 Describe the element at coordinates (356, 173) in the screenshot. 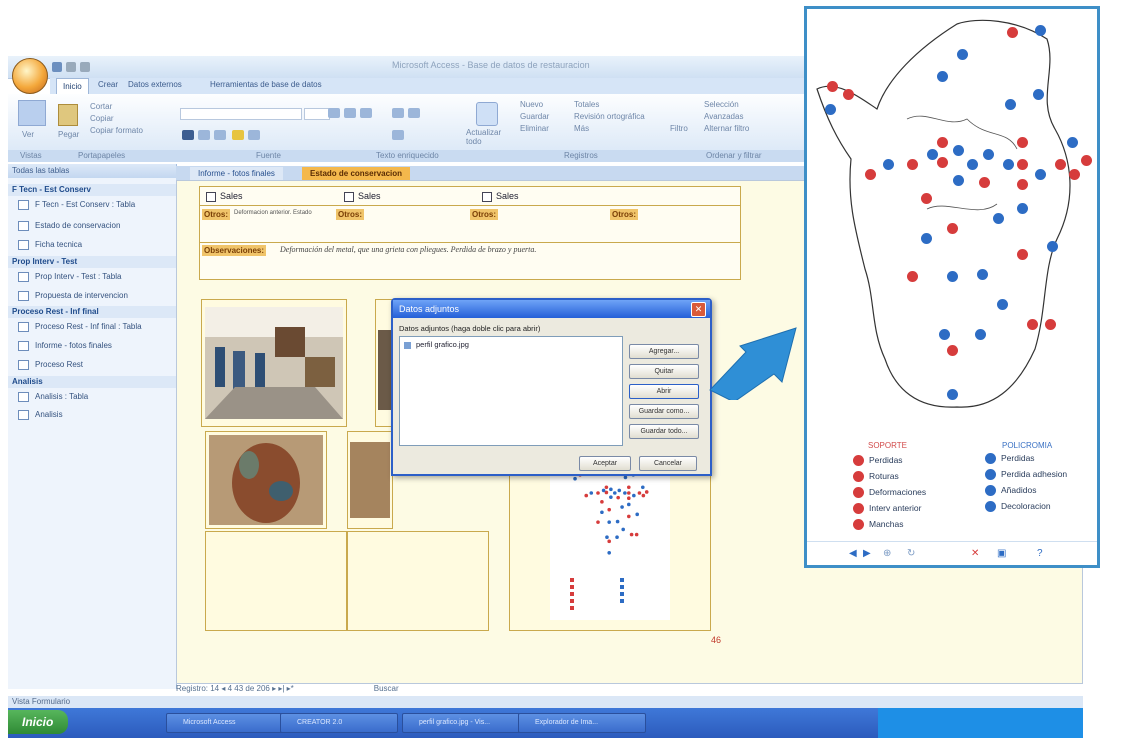

I see `tab-estado-conservacion: Estado de conservacion` at that location.